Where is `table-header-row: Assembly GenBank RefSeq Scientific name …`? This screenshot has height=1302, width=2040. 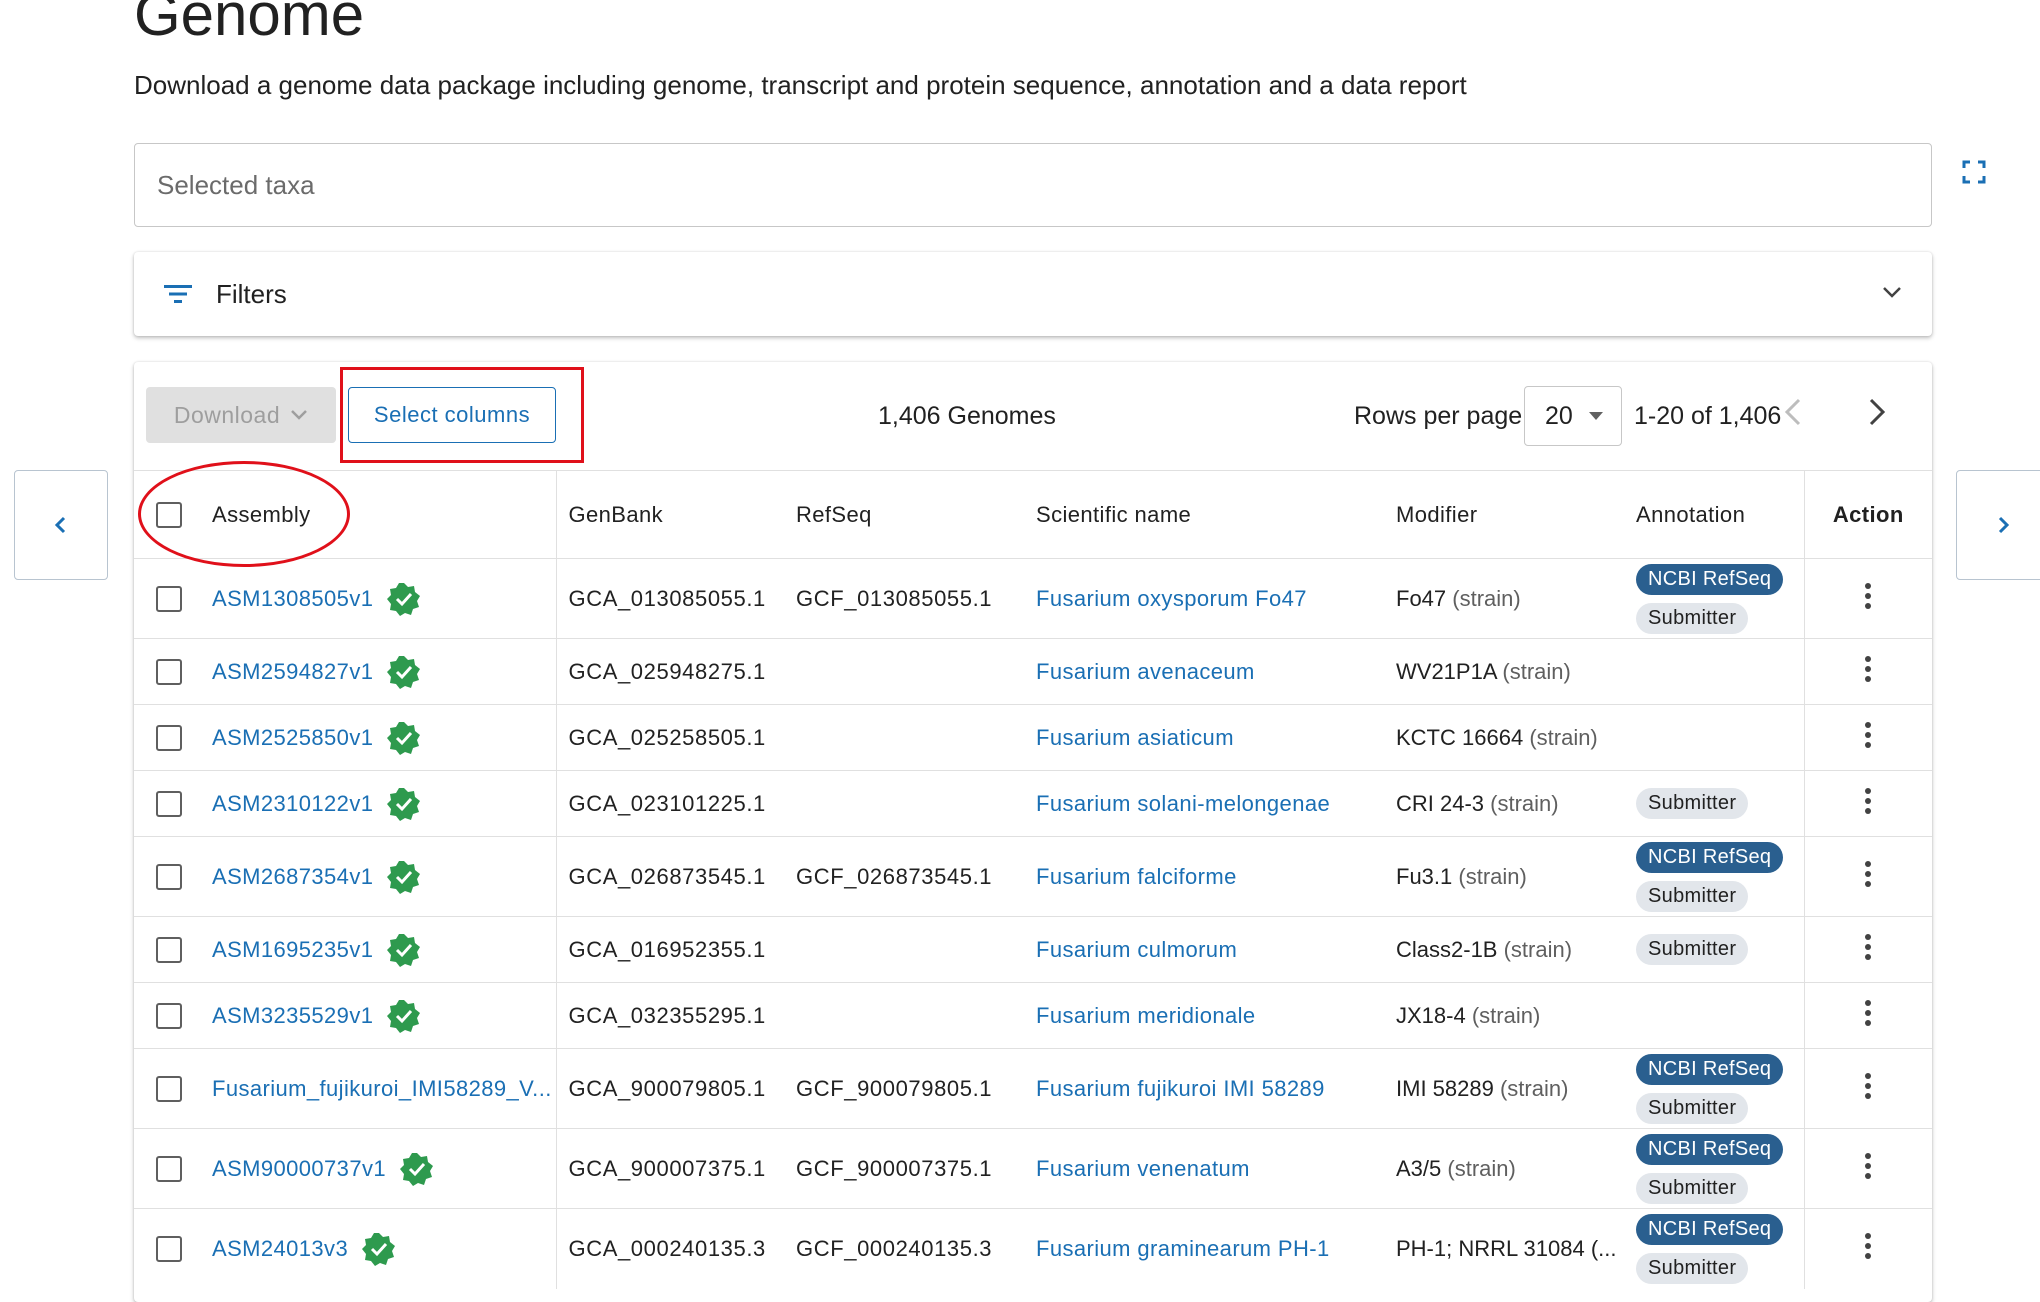 table-header-row: Assembly GenBank RefSeq Scientific name … is located at coordinates (1033, 514).